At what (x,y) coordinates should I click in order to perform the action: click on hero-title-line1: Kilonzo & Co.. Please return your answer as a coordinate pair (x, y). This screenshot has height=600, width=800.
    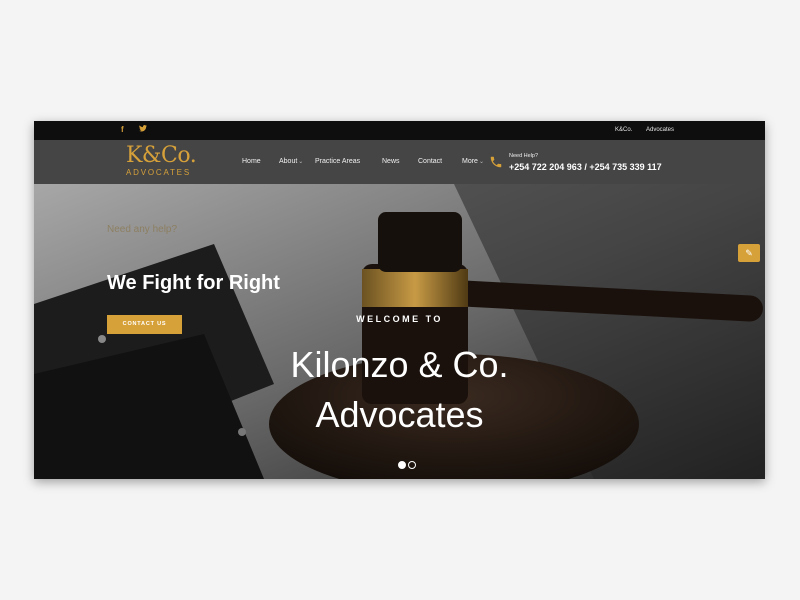
    Looking at the image, I should click on (399, 364).